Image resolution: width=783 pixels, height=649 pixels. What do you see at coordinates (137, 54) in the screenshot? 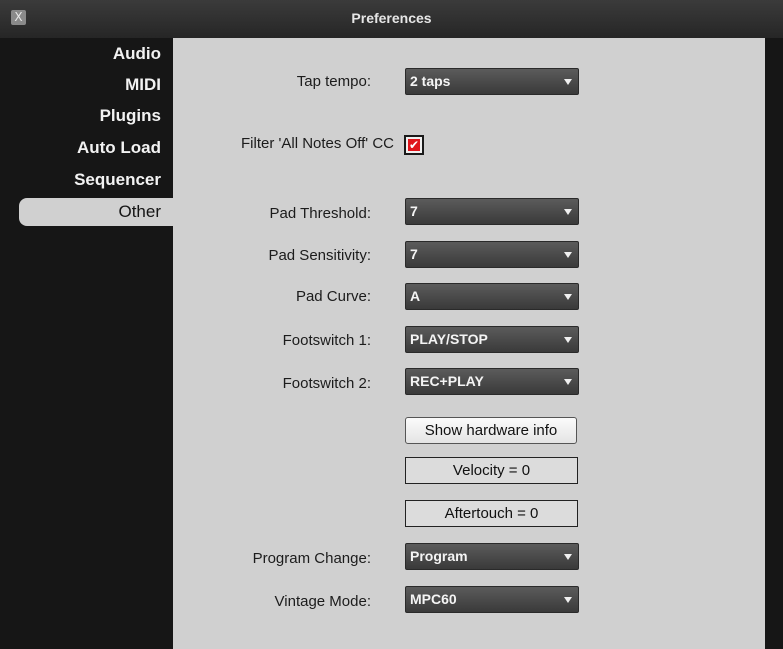
I see `sidebar-item-audio: Audio` at bounding box center [137, 54].